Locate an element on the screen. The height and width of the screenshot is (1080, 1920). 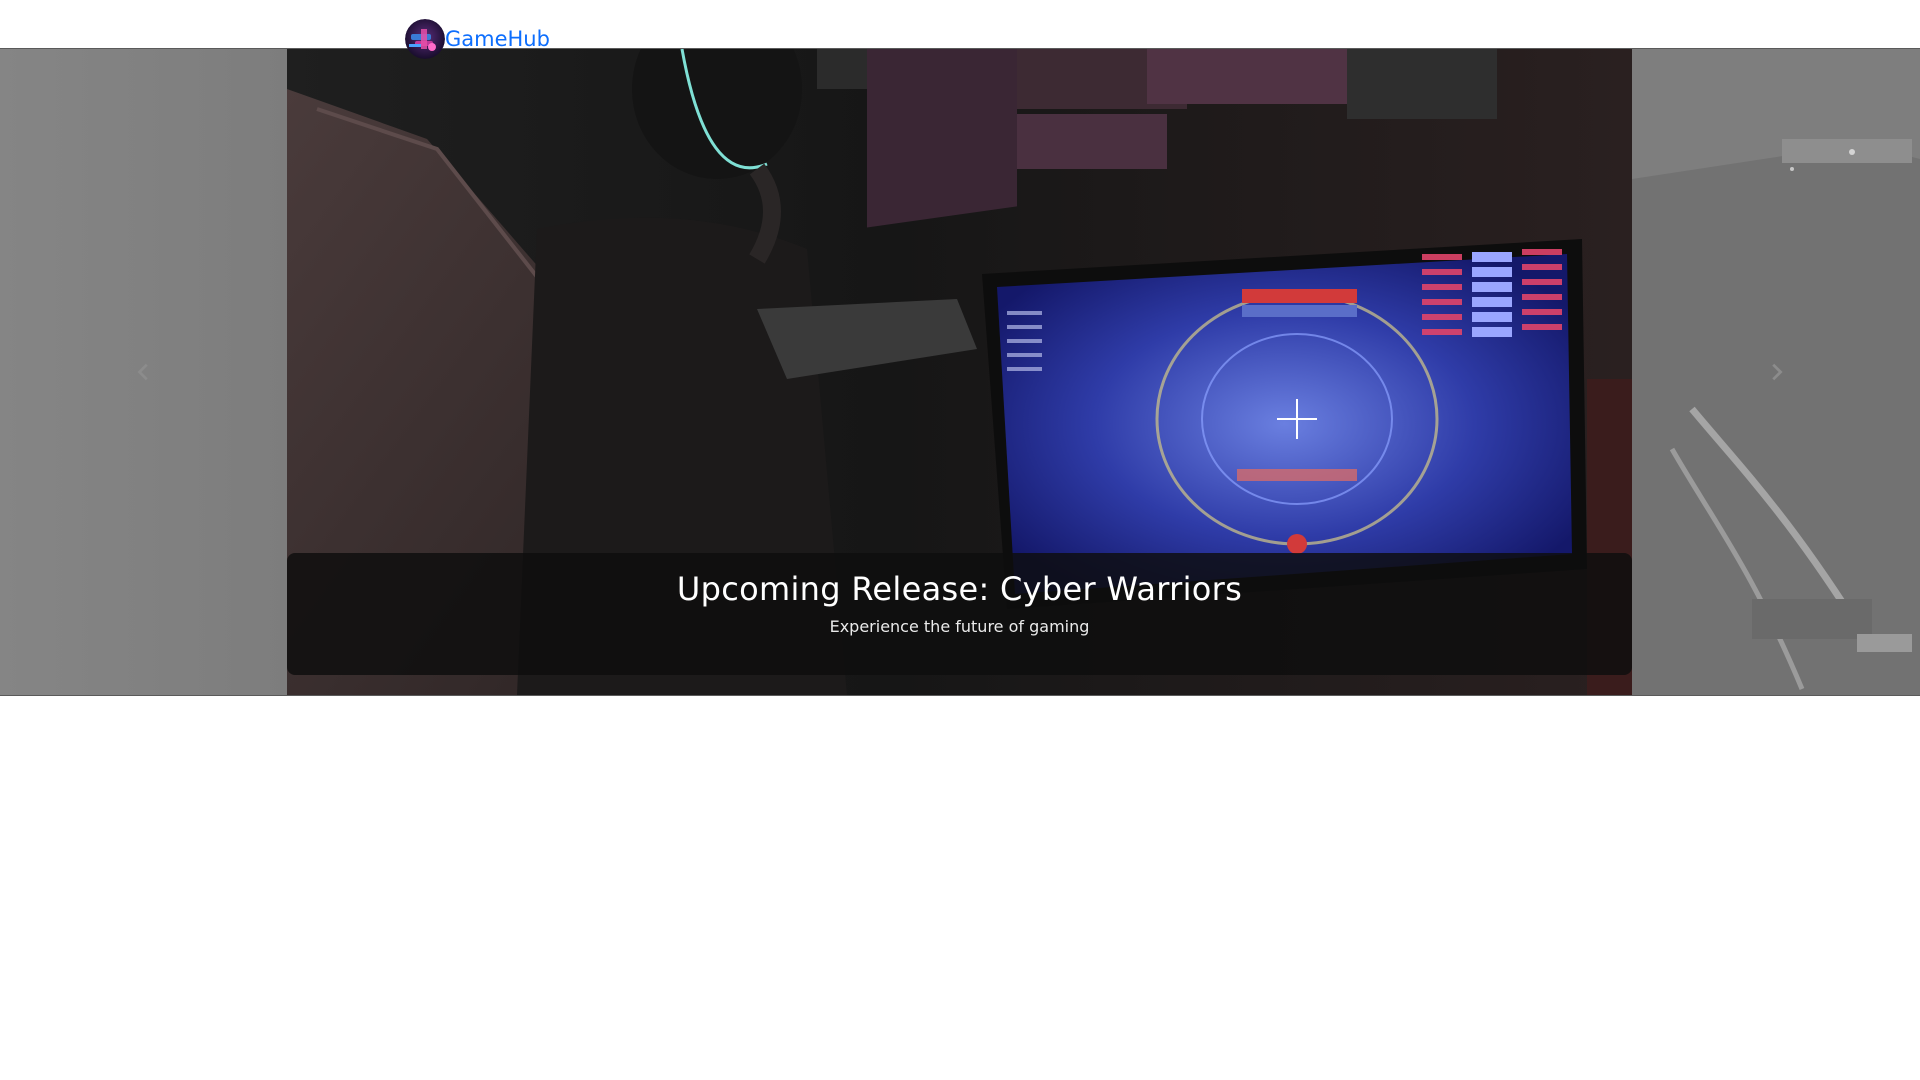
carousel-prev-button is located at coordinates (143, 372).